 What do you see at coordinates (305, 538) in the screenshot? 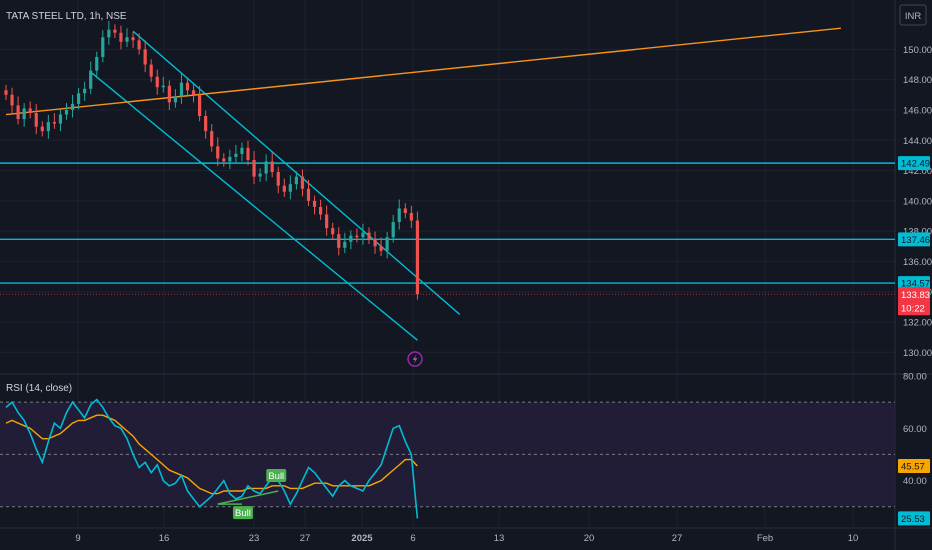
I see `time-tick-label: 27` at bounding box center [305, 538].